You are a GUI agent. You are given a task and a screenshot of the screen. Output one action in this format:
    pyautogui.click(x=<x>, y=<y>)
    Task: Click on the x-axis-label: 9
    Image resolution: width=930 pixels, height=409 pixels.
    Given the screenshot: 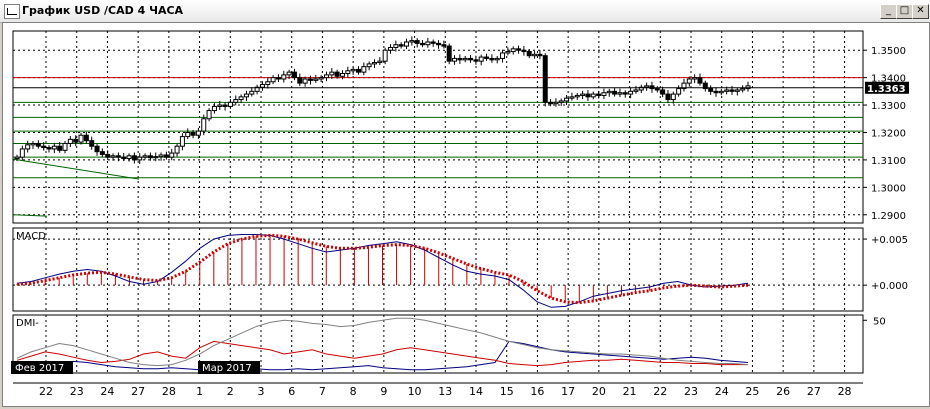 What is the action you would take?
    pyautogui.click(x=383, y=391)
    